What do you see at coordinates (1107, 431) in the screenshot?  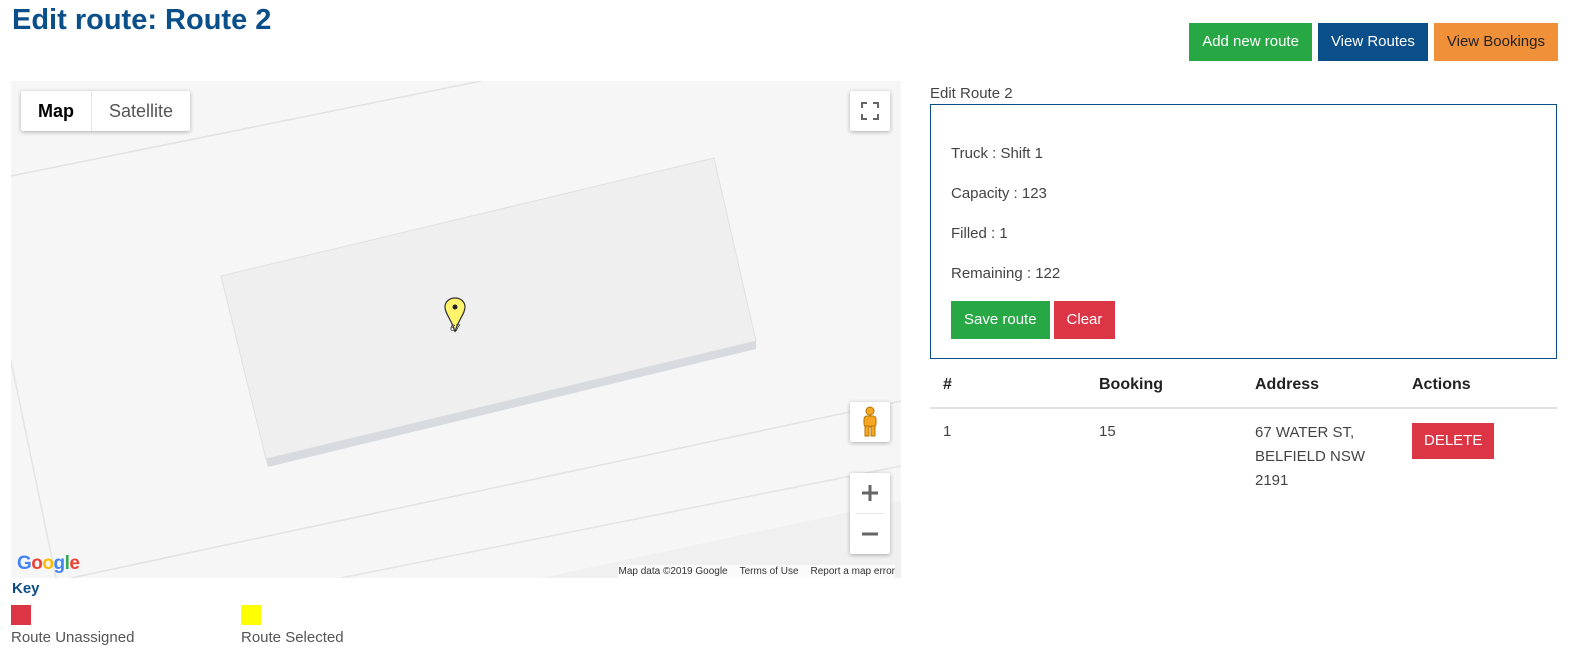 I see `row-booking: 15` at bounding box center [1107, 431].